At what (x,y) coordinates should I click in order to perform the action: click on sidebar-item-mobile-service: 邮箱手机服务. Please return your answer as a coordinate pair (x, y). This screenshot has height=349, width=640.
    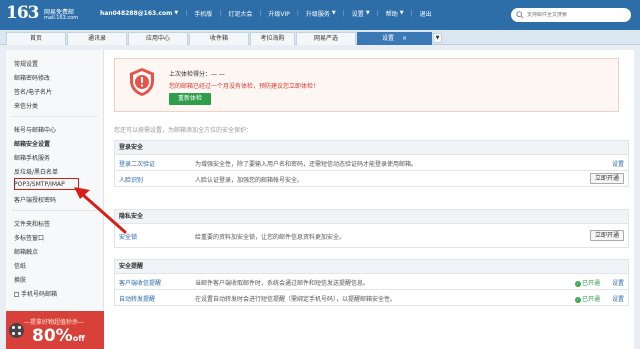
    Looking at the image, I should click on (32, 157).